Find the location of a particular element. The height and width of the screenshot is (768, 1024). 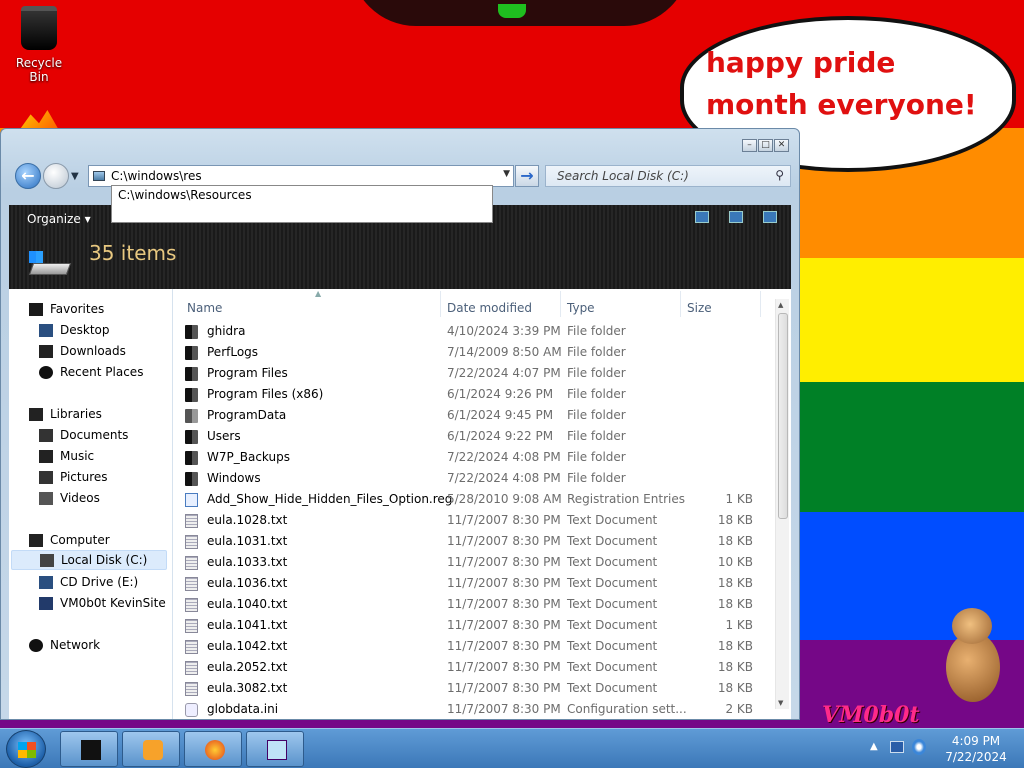

column-header-type: Type is located at coordinates (621, 304).